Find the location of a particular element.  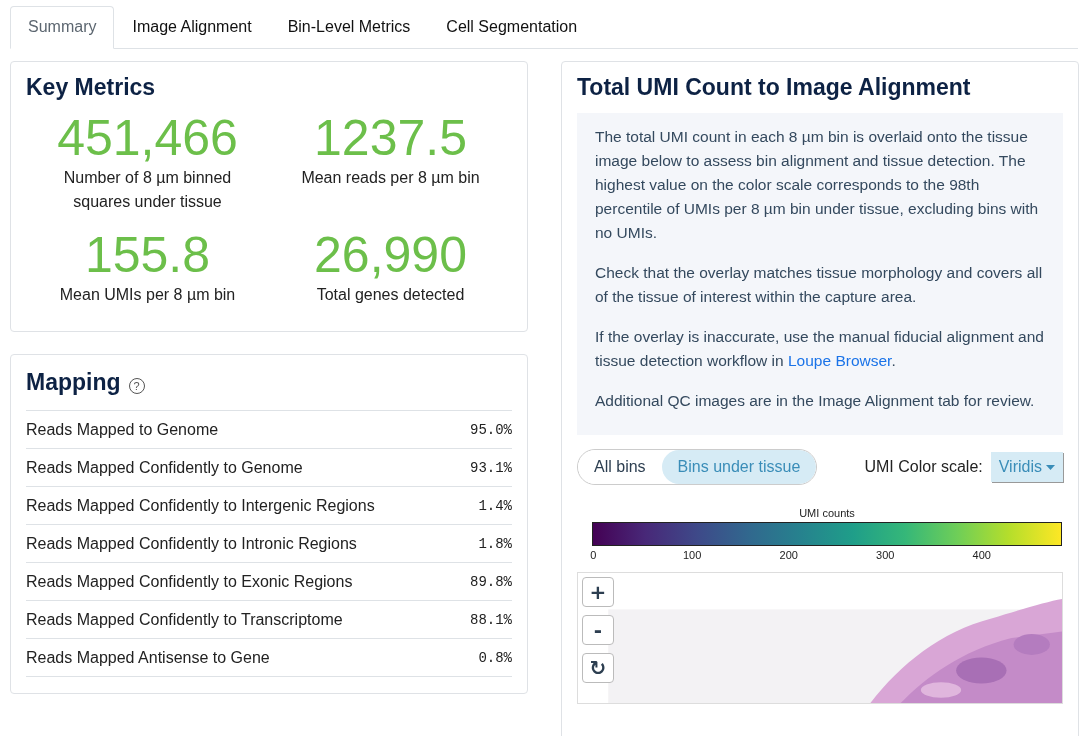

caret-icon is located at coordinates (1050, 467).